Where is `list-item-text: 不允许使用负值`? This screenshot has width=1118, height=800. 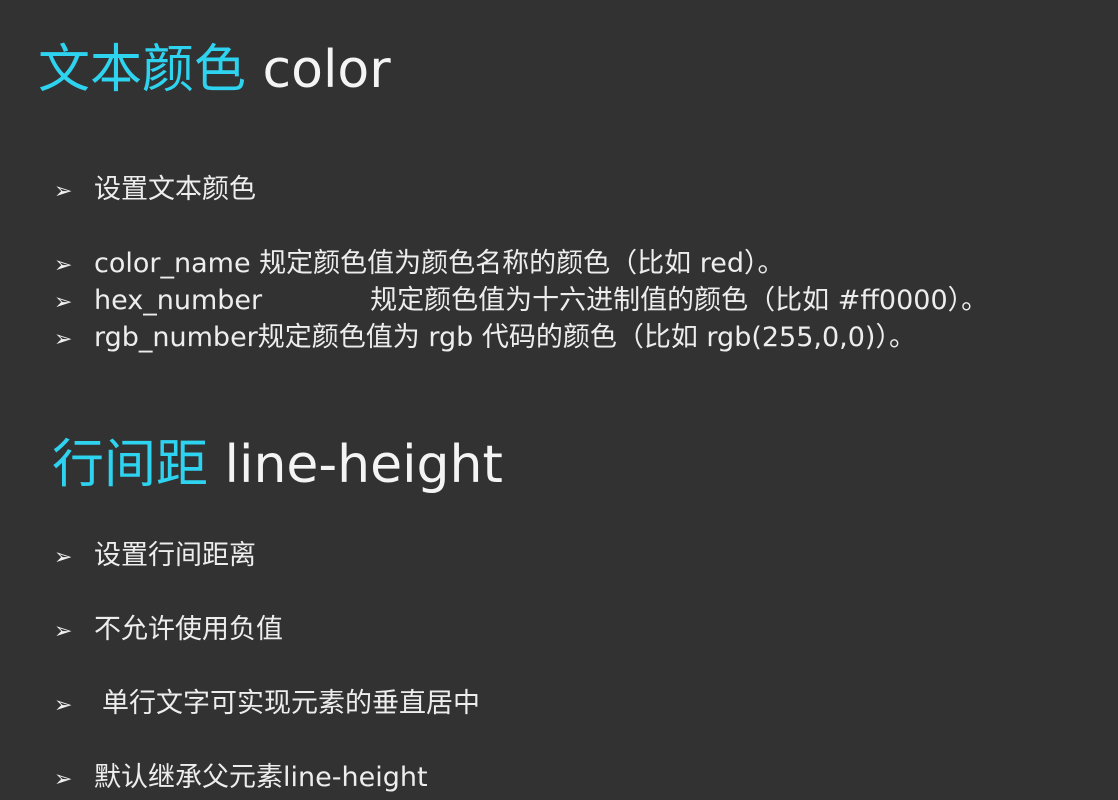 list-item-text: 不允许使用负值 is located at coordinates (188, 629).